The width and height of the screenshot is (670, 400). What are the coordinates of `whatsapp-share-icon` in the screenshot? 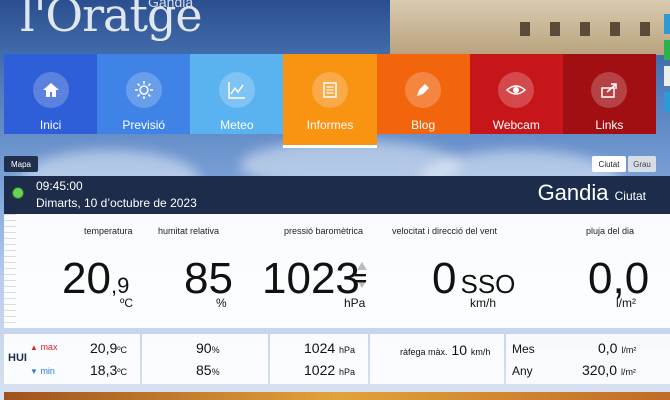 It's located at (667, 50).